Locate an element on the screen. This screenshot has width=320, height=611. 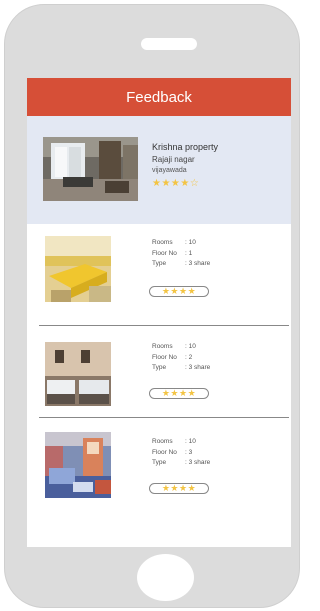
room-details-1: Rooms : 10 Floor No : 1 Type : 3 share is located at coordinates (181, 255).